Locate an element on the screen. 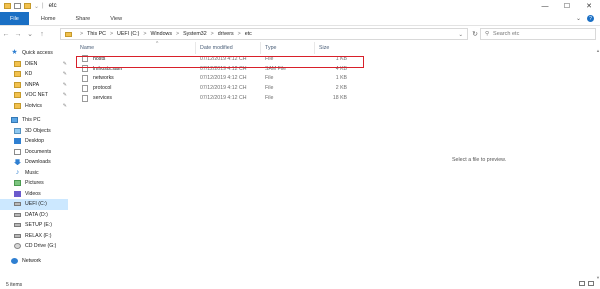 The image size is (600, 289). cd-drive-icon is located at coordinates (17, 246).